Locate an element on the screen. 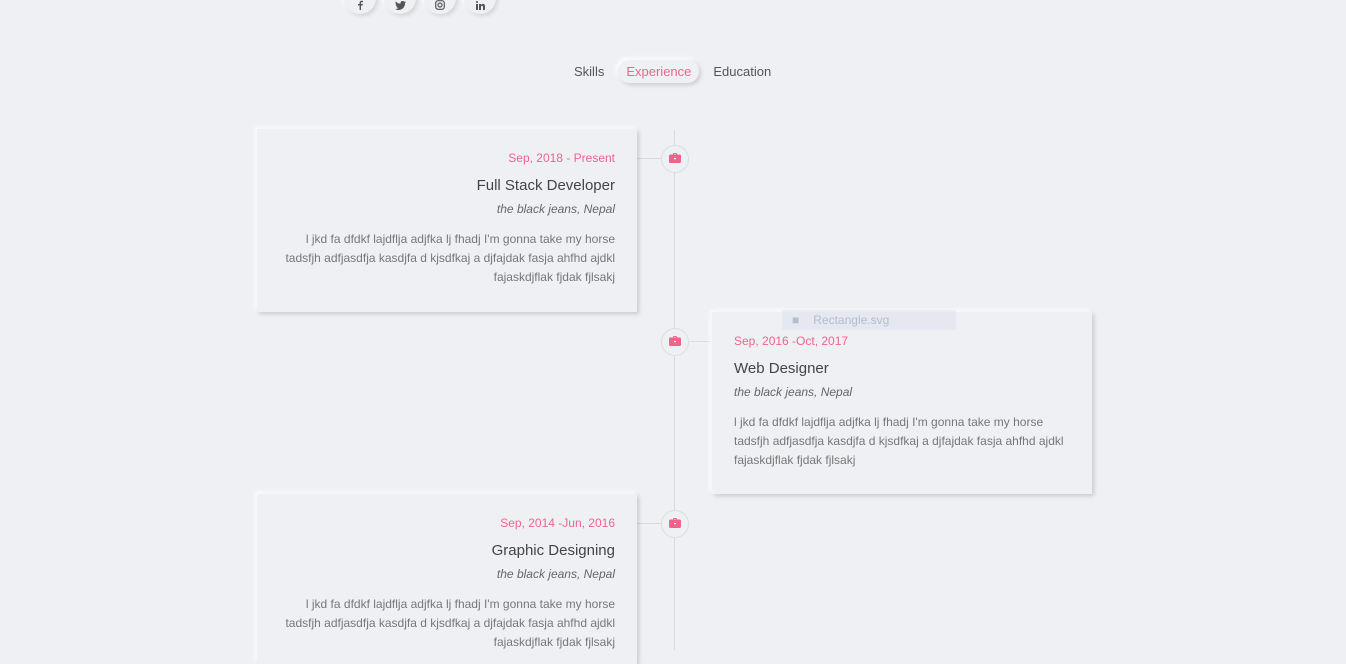 The height and width of the screenshot is (664, 1346). linkedin-icon is located at coordinates (480, 5).